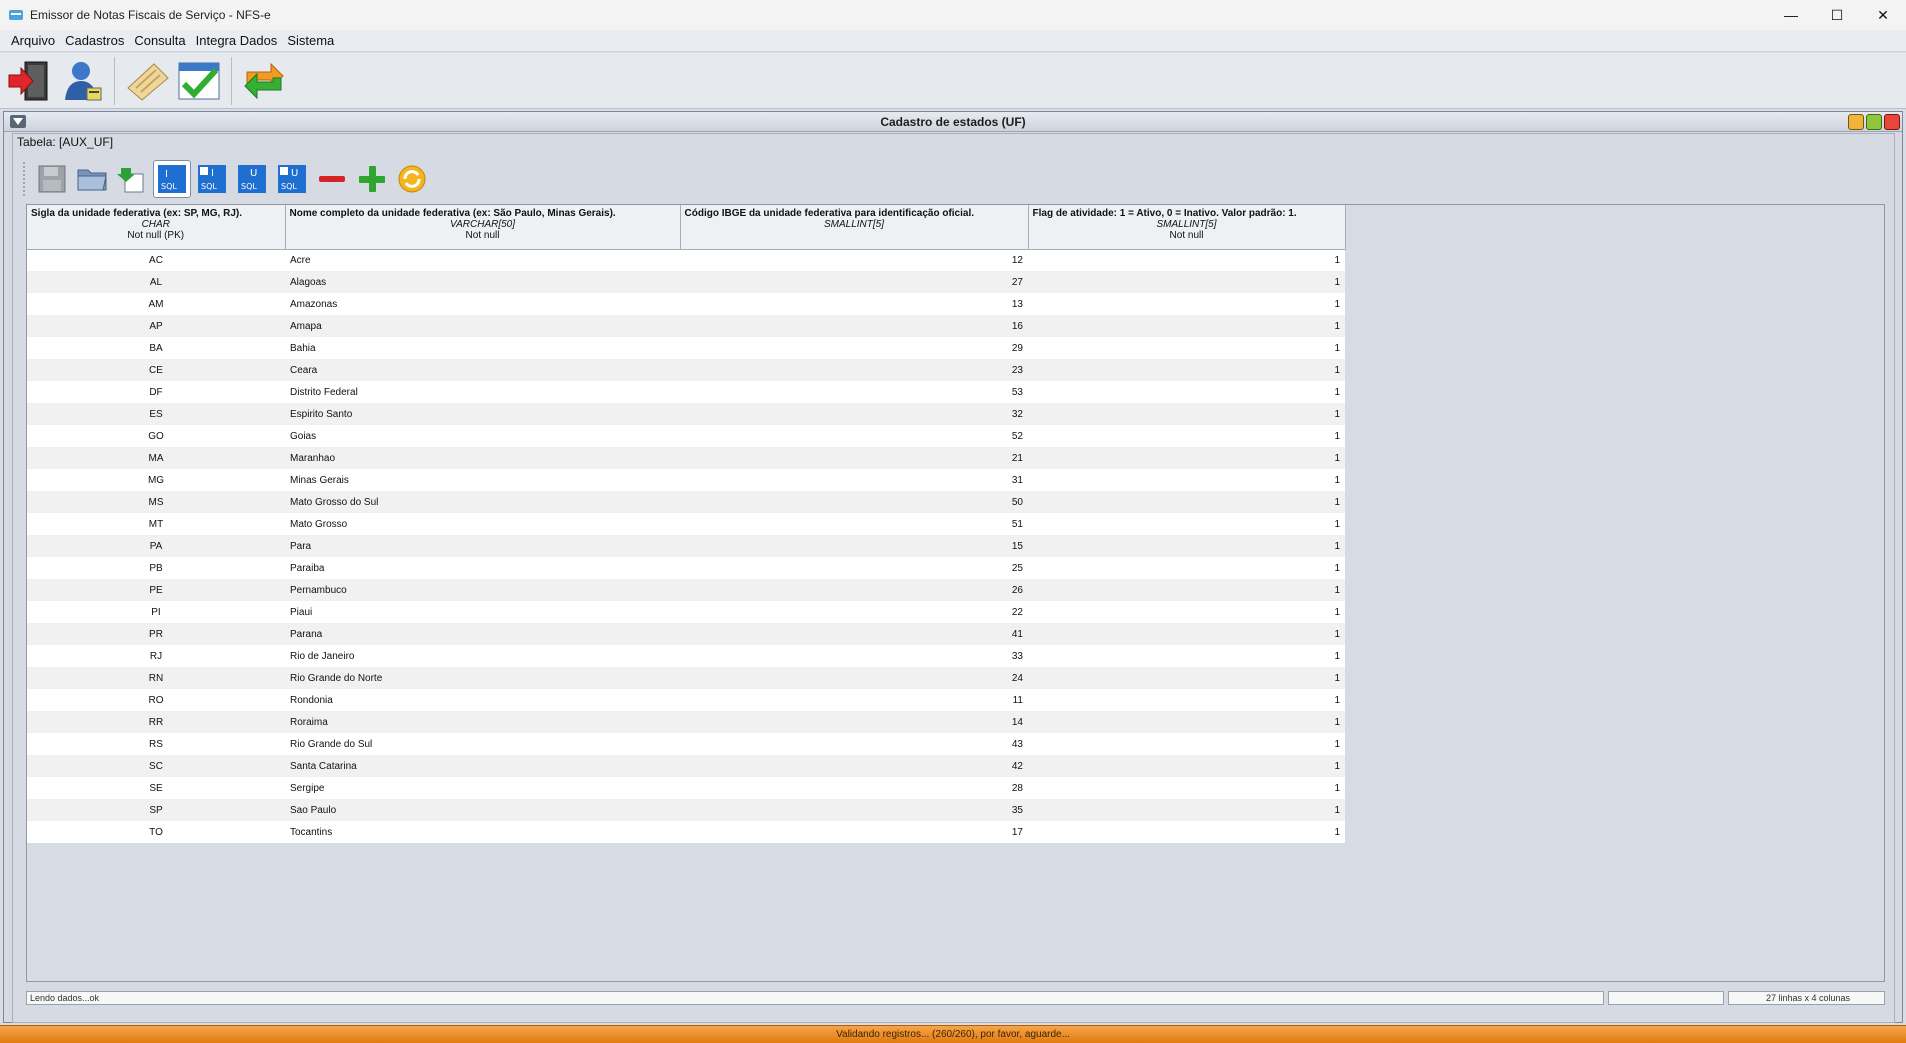 This screenshot has height=1043, width=1906. I want to click on cell-sigla: SC, so click(156, 766).